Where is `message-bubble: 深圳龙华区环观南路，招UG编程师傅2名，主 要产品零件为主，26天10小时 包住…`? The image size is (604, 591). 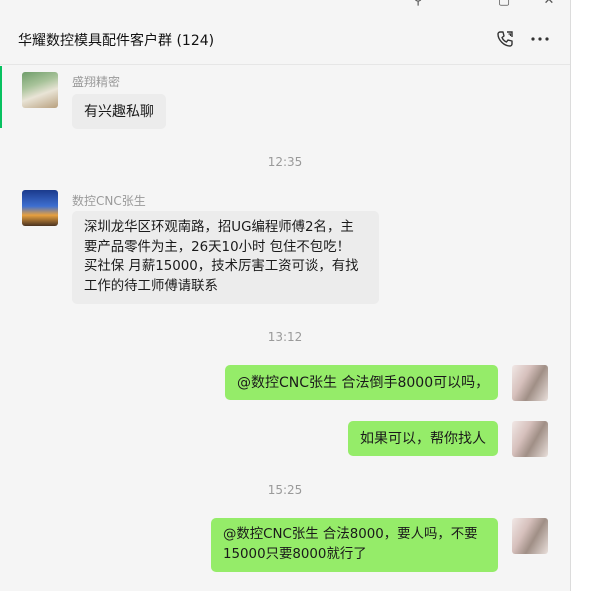 message-bubble: 深圳龙华区环观南路，招UG编程师傅2名，主 要产品零件为主，26天10小时 包住… is located at coordinates (225, 257).